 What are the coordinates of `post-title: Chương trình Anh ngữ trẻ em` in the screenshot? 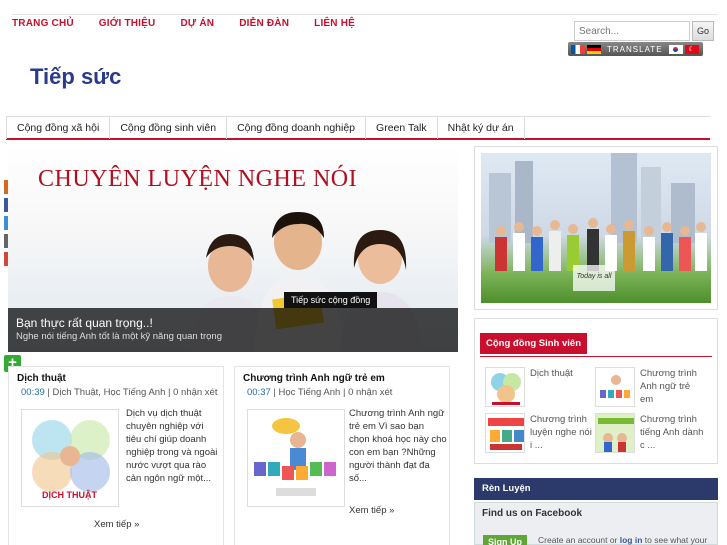 It's located at (314, 378).